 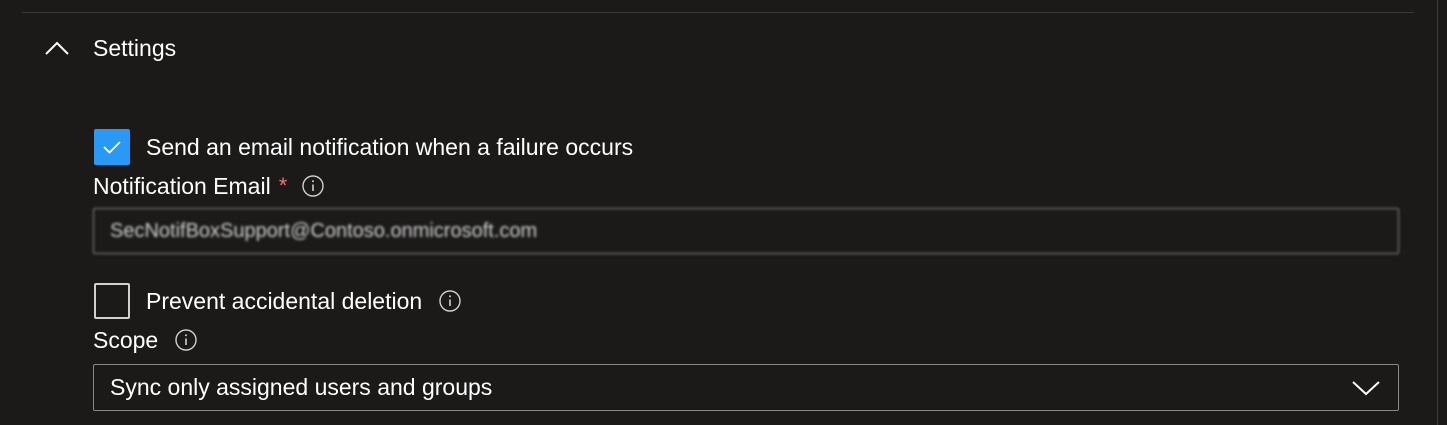 I want to click on prevent-deletion-checkbox, so click(x=112, y=301).